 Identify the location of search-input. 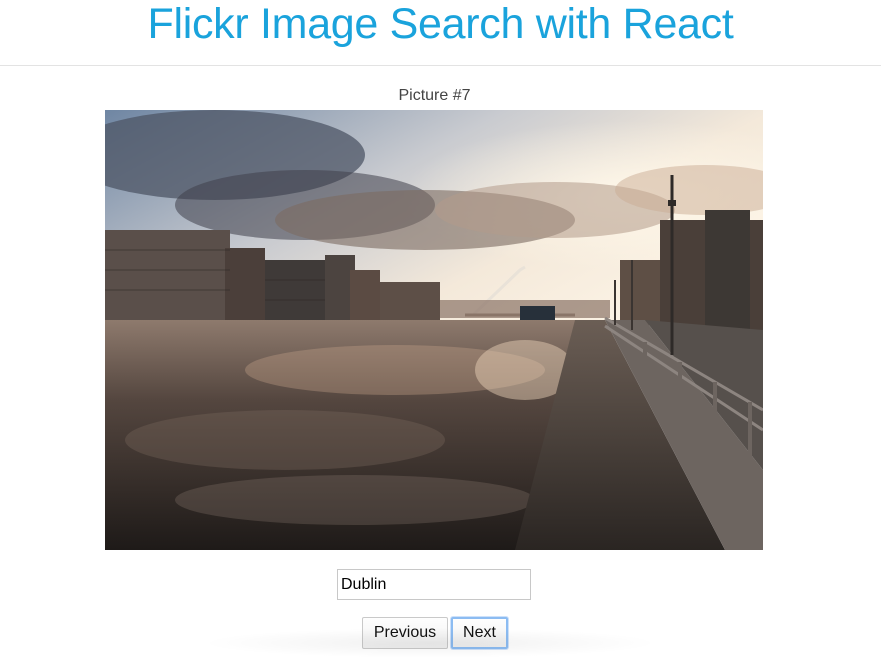
(434, 584).